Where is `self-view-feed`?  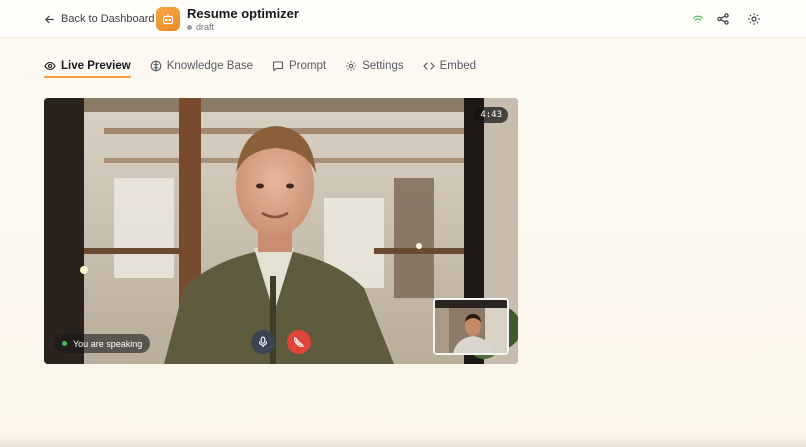 self-view-feed is located at coordinates (471, 326).